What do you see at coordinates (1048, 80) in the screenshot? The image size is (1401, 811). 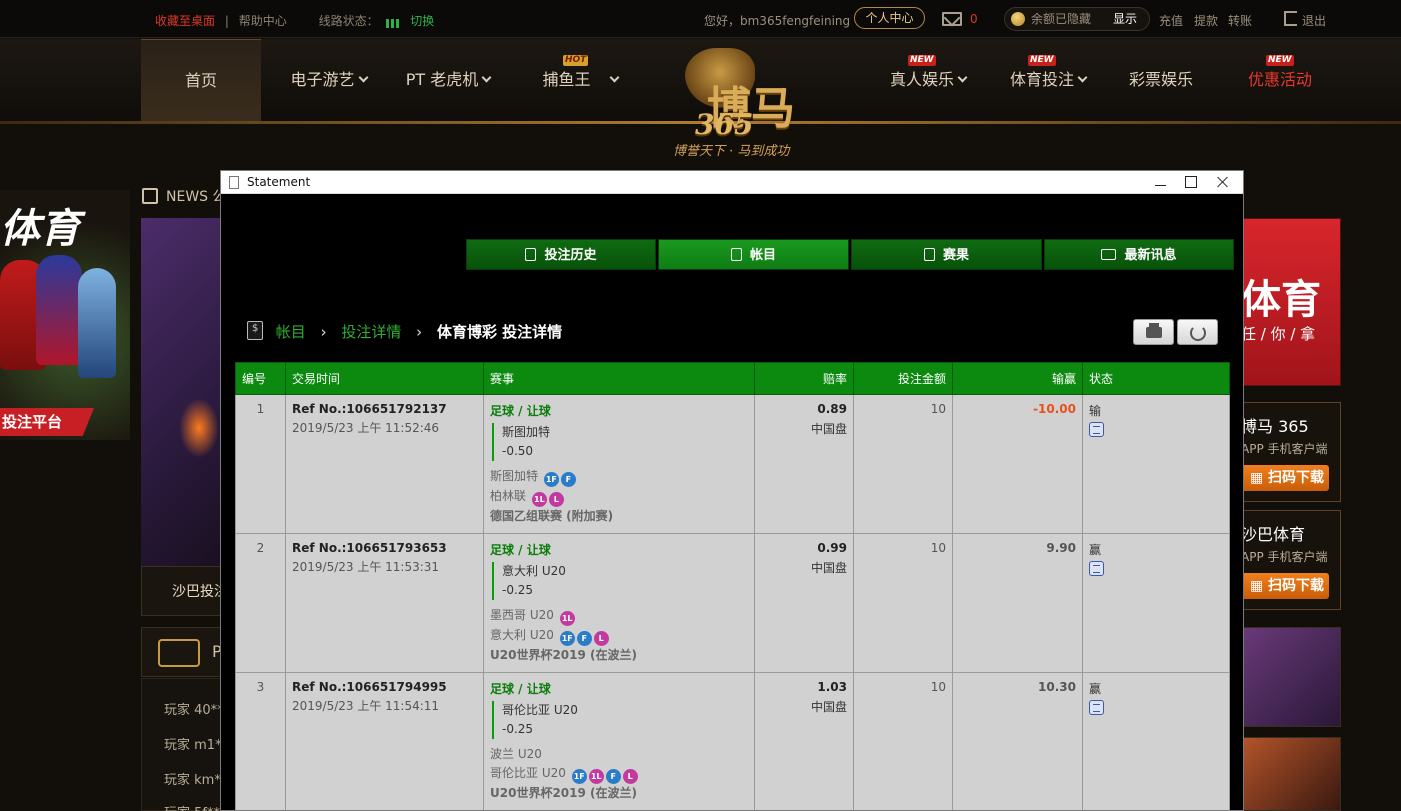 I see `nav-sports: NEW 体育投注` at bounding box center [1048, 80].